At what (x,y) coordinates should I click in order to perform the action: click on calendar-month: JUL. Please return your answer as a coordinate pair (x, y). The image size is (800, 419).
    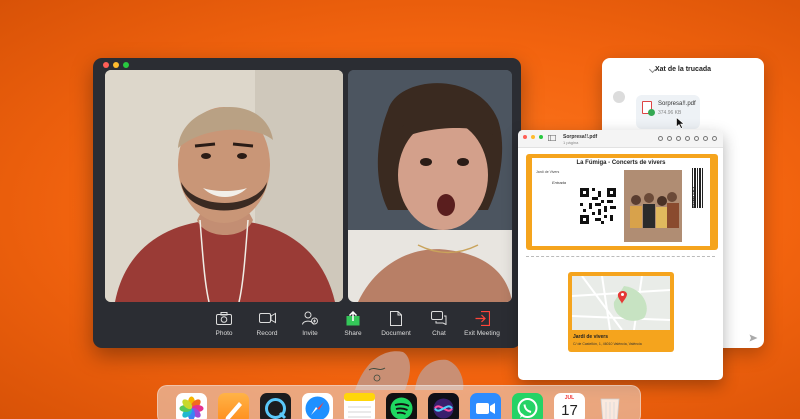
    Looking at the image, I should click on (569, 398).